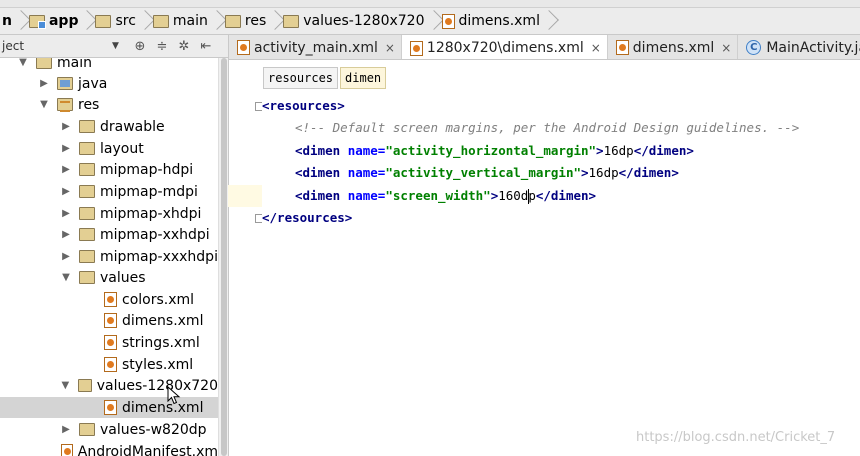 The width and height of the screenshot is (860, 456). I want to click on tree-item-dimens-xml-selected: dimens.xml, so click(109, 407).